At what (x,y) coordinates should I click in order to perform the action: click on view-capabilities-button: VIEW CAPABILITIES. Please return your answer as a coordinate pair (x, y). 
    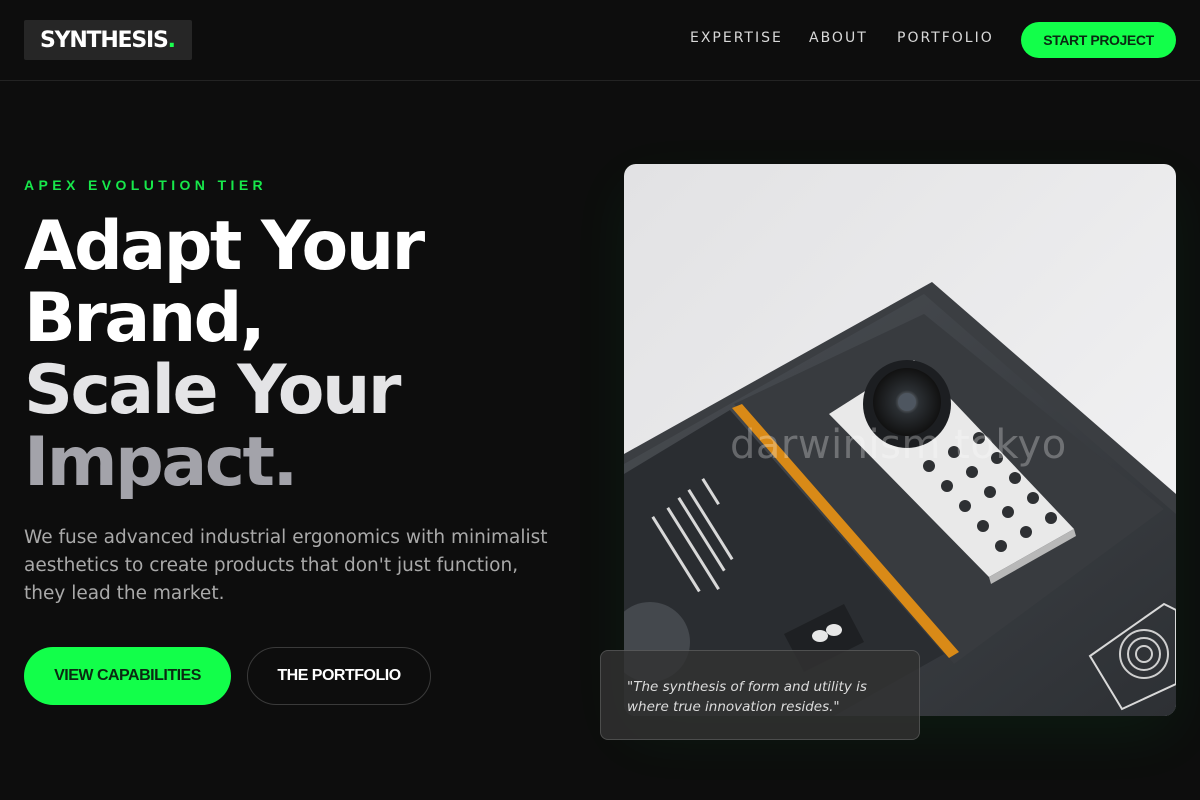
    Looking at the image, I should click on (127, 676).